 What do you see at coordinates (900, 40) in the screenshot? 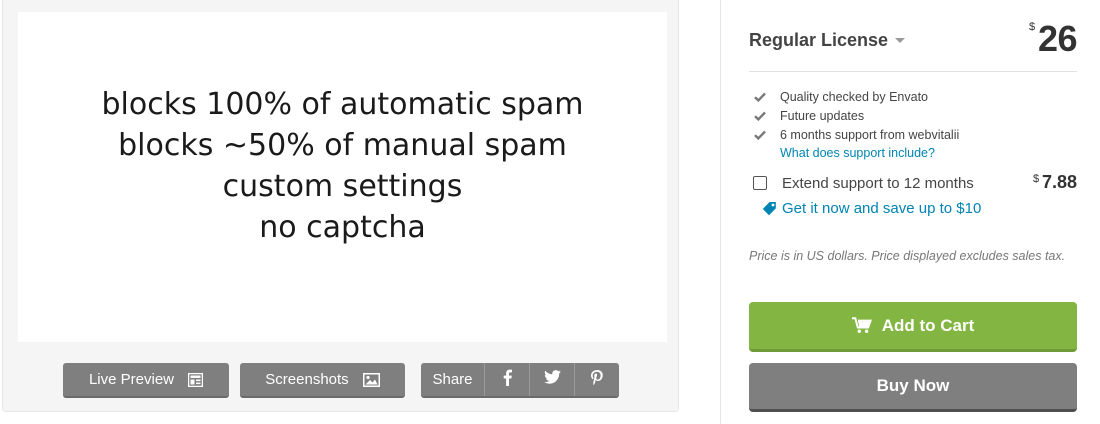
I see `chevron-down-icon` at bounding box center [900, 40].